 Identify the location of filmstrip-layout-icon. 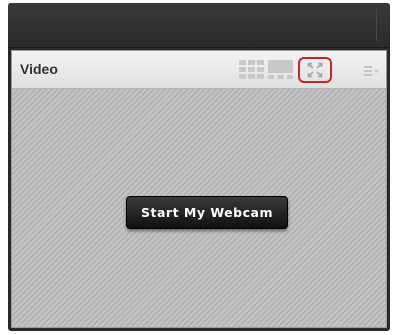
(281, 70).